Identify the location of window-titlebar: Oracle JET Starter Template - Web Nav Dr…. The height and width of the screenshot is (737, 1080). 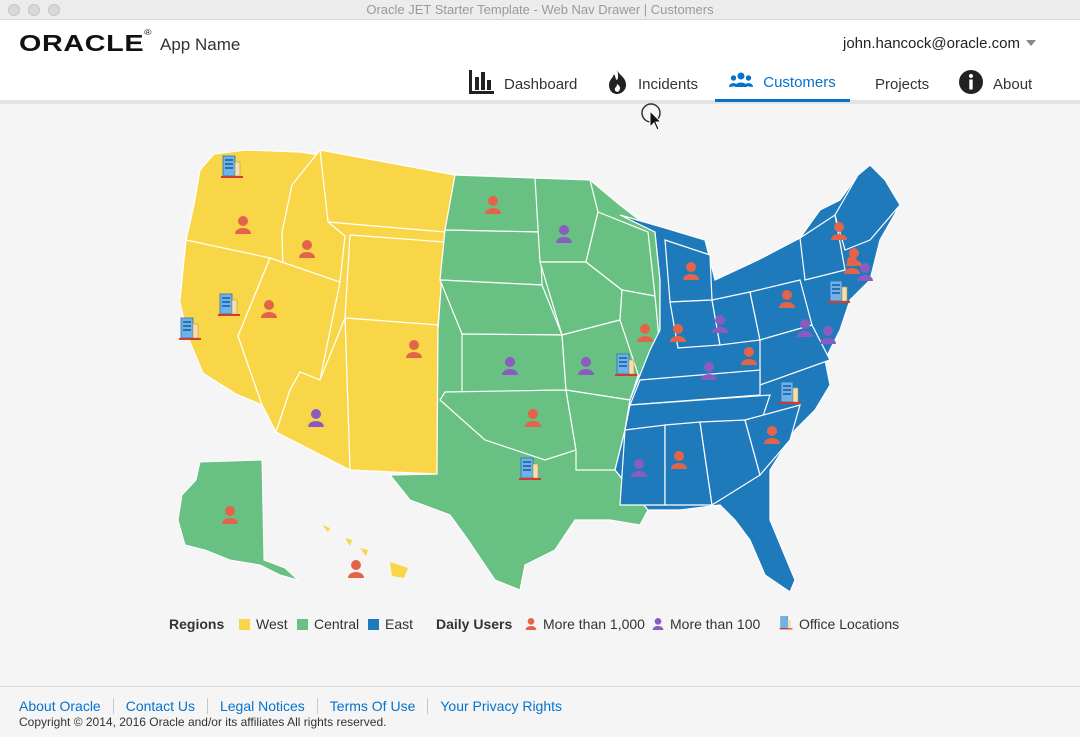
(540, 10).